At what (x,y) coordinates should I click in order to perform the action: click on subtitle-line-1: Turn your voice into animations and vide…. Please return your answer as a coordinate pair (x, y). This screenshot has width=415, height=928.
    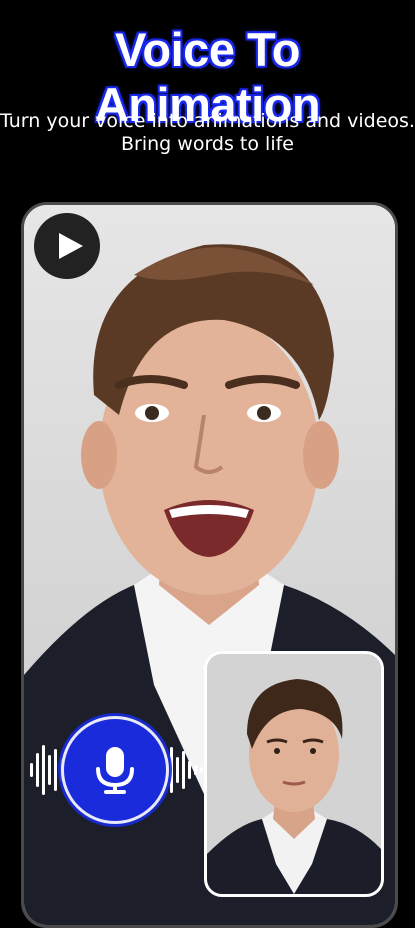
    Looking at the image, I should click on (207, 121).